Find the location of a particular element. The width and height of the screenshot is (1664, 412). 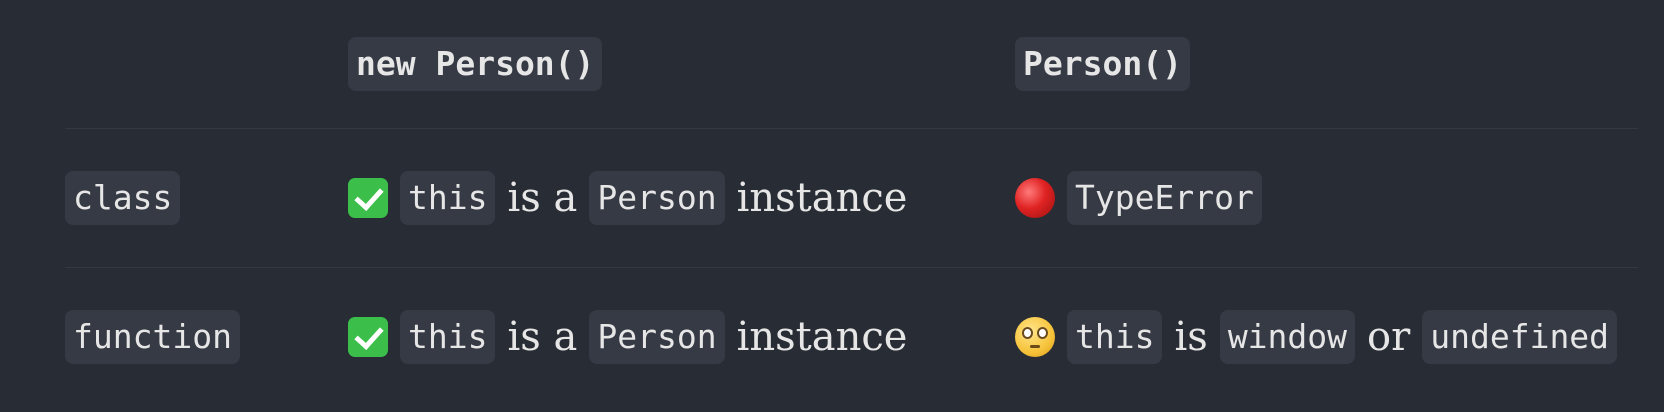

class-new-result-cell: this is a Person instance is located at coordinates (681, 198).